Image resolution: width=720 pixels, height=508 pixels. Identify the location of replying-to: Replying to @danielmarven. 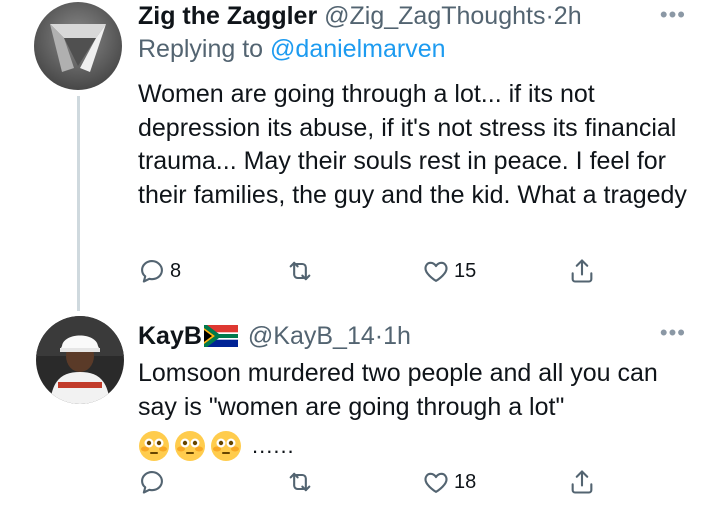
(292, 49).